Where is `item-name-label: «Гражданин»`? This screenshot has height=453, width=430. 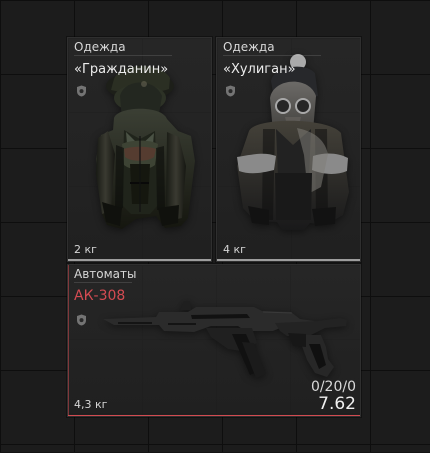 item-name-label: «Гражданин» is located at coordinates (121, 69).